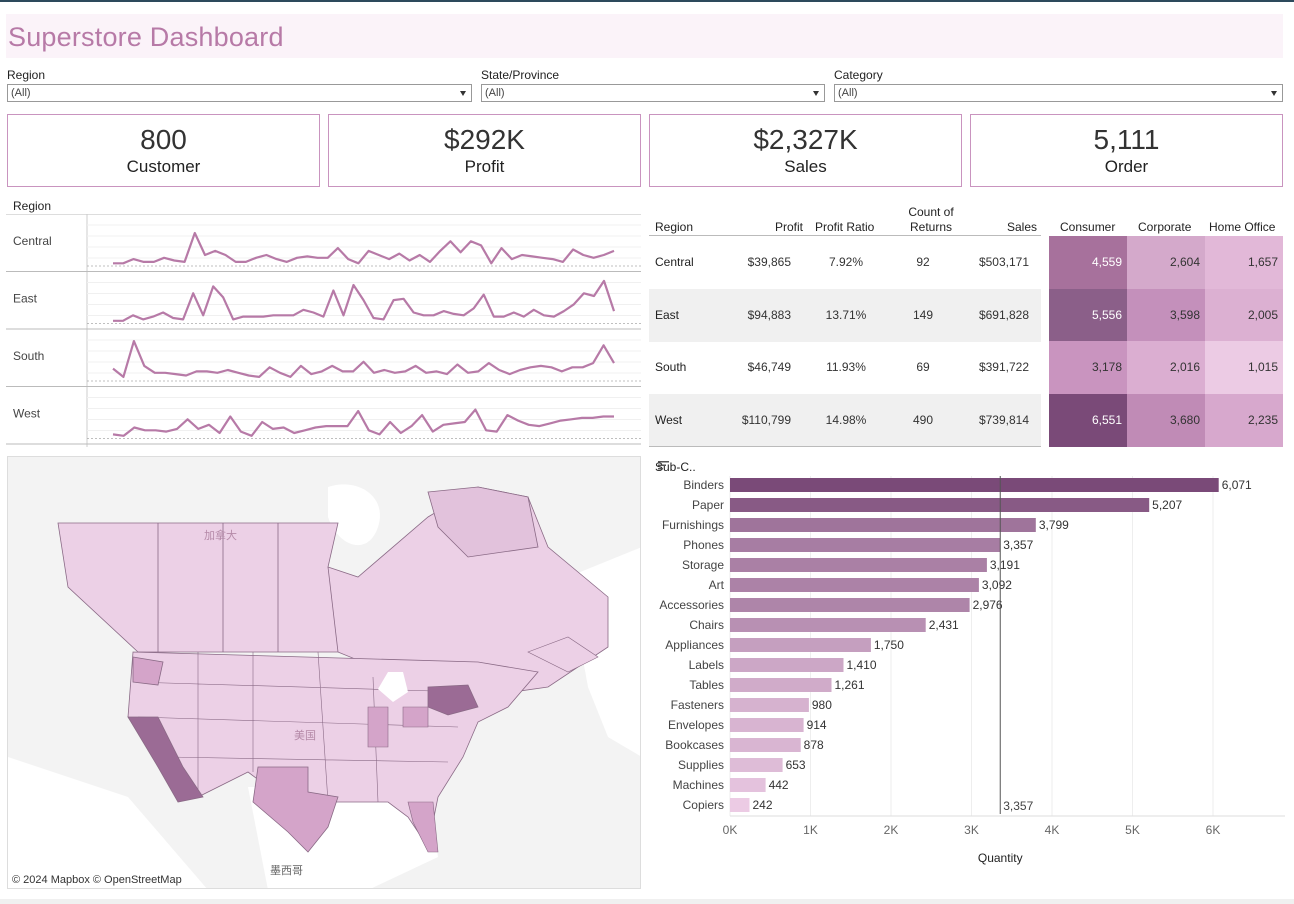  What do you see at coordinates (805, 166) in the screenshot?
I see `kpi-label: Sales` at bounding box center [805, 166].